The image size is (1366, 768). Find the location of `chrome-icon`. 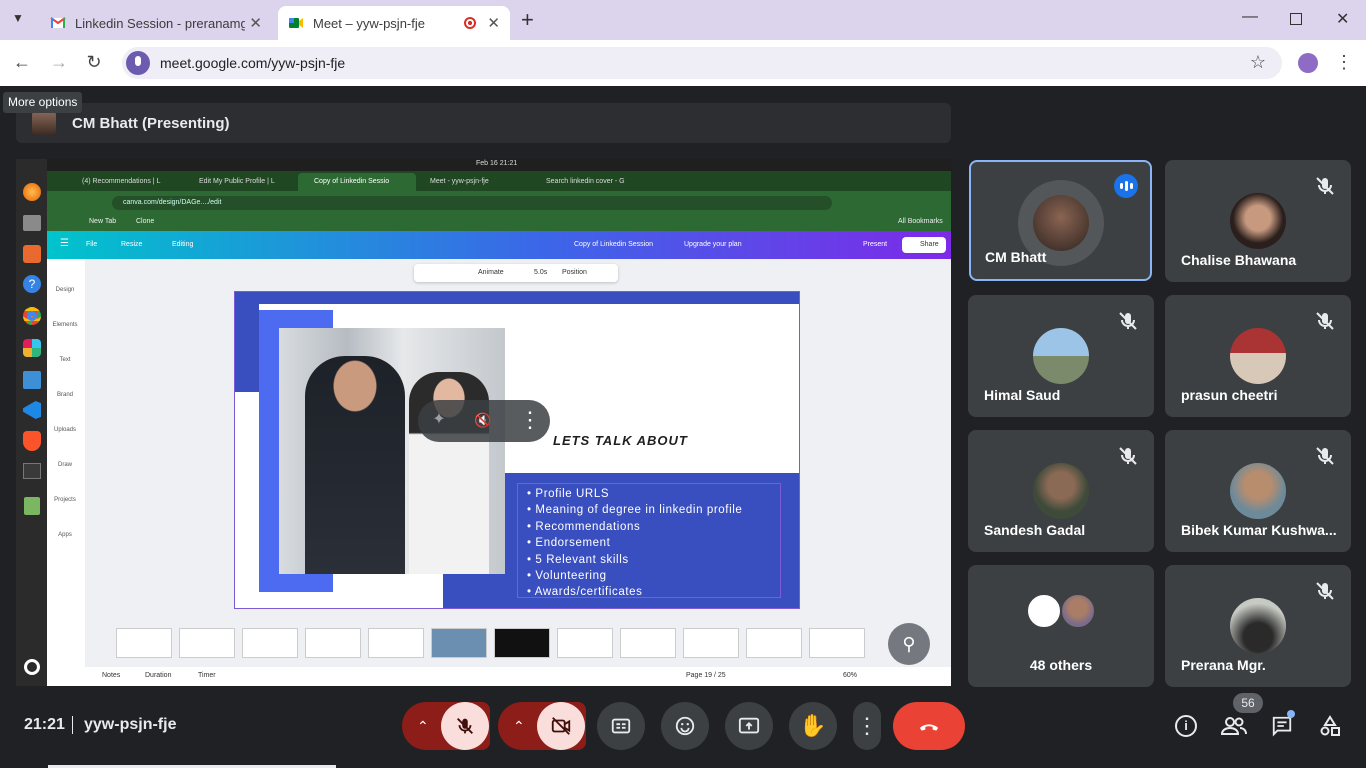

chrome-icon is located at coordinates (32, 316).